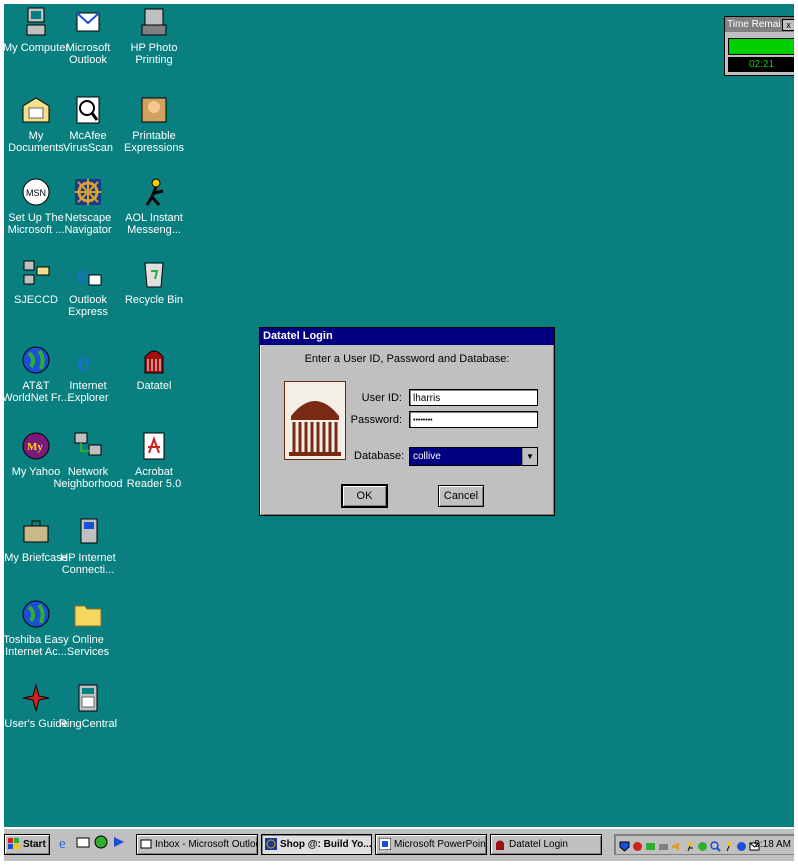 The height and width of the screenshot is (865, 798). I want to click on network-drive-icon, so click(36, 274).